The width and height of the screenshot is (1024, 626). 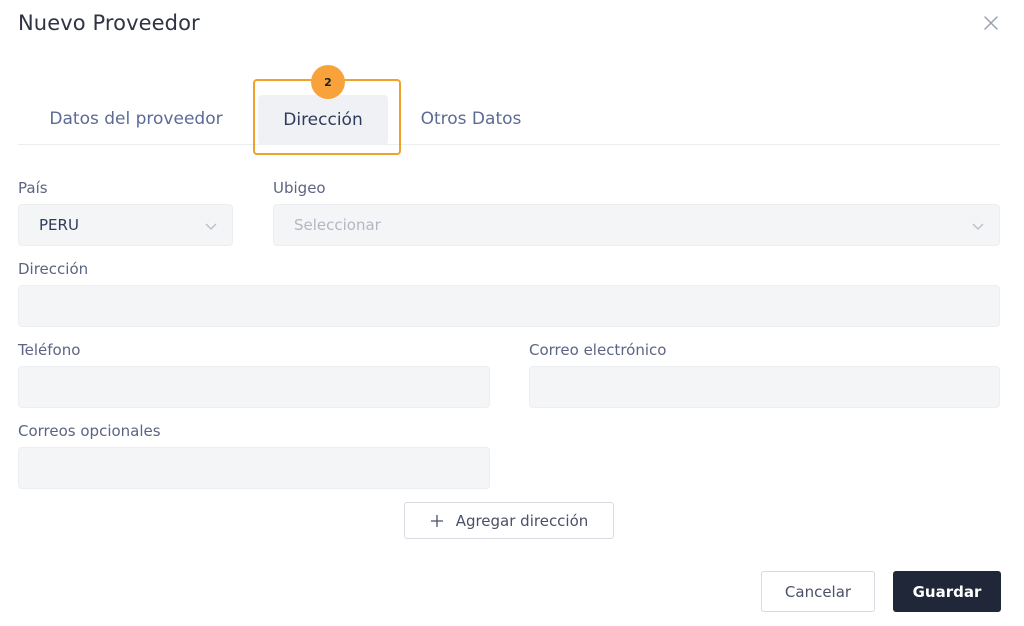 I want to click on ubigeo-label: Ubigeo, so click(x=299, y=188).